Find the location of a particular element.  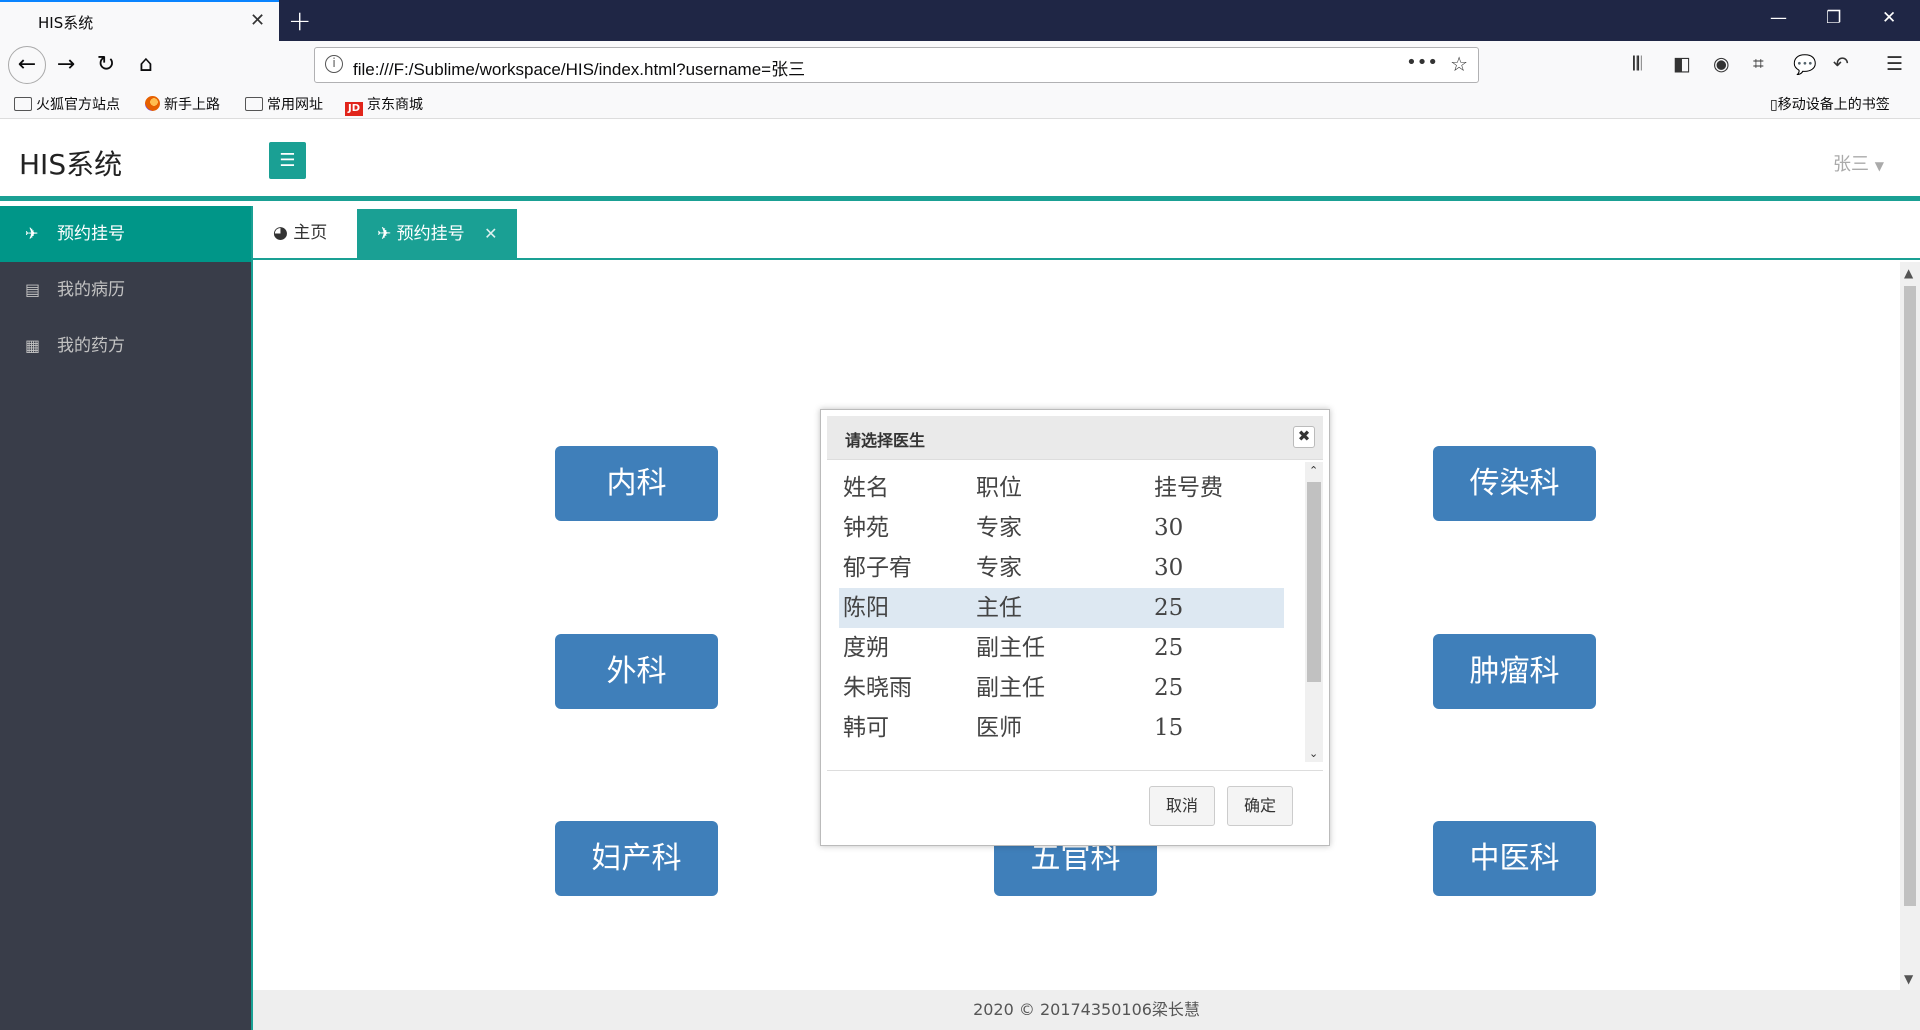

home-icon: ⌂ is located at coordinates (146, 65).